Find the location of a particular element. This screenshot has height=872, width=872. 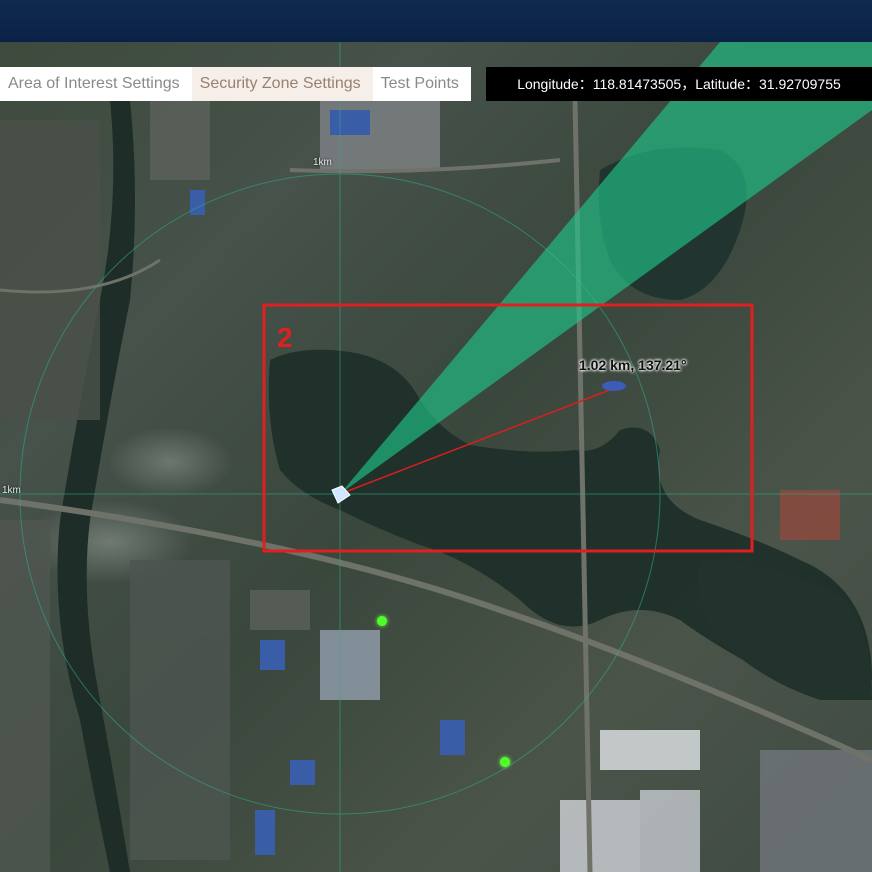

measurement-label: 1.02 km, 137.21° is located at coordinates (633, 365).